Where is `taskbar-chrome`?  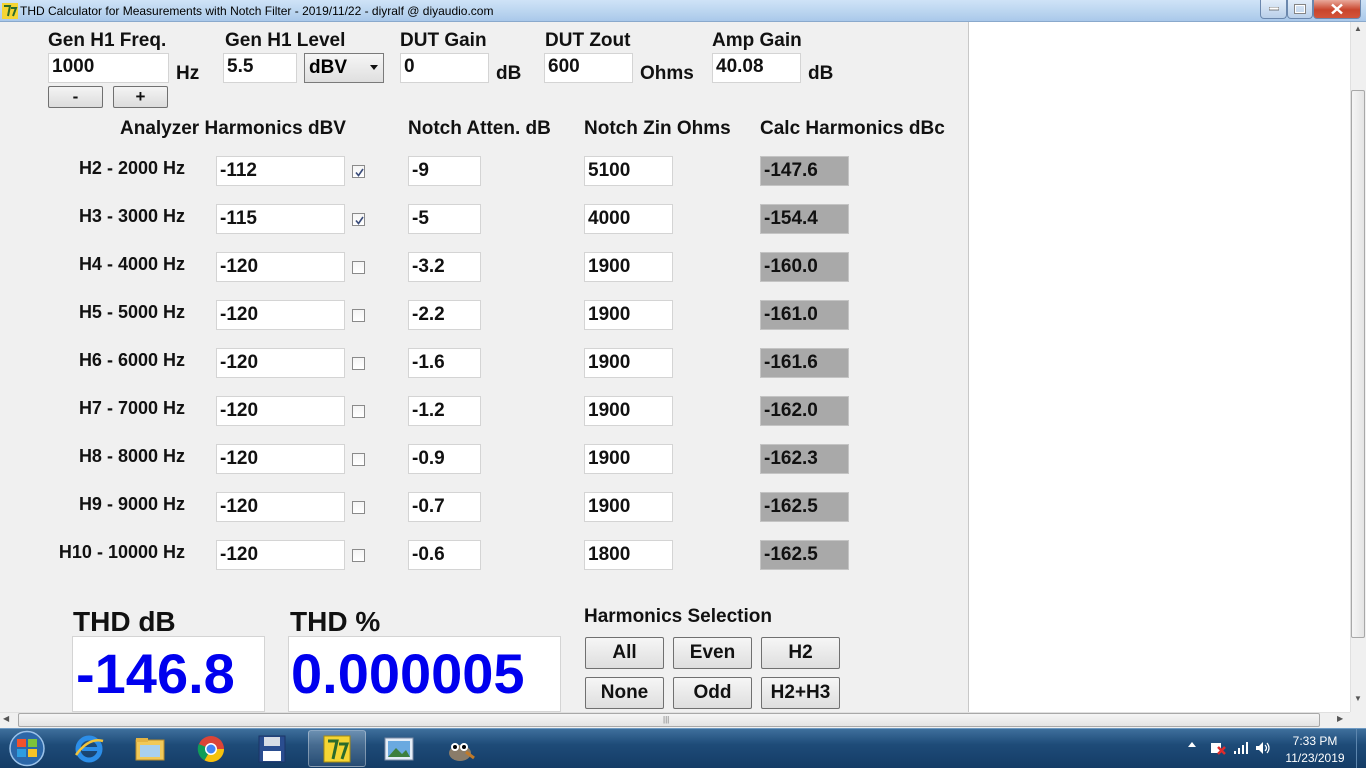 taskbar-chrome is located at coordinates (211, 748).